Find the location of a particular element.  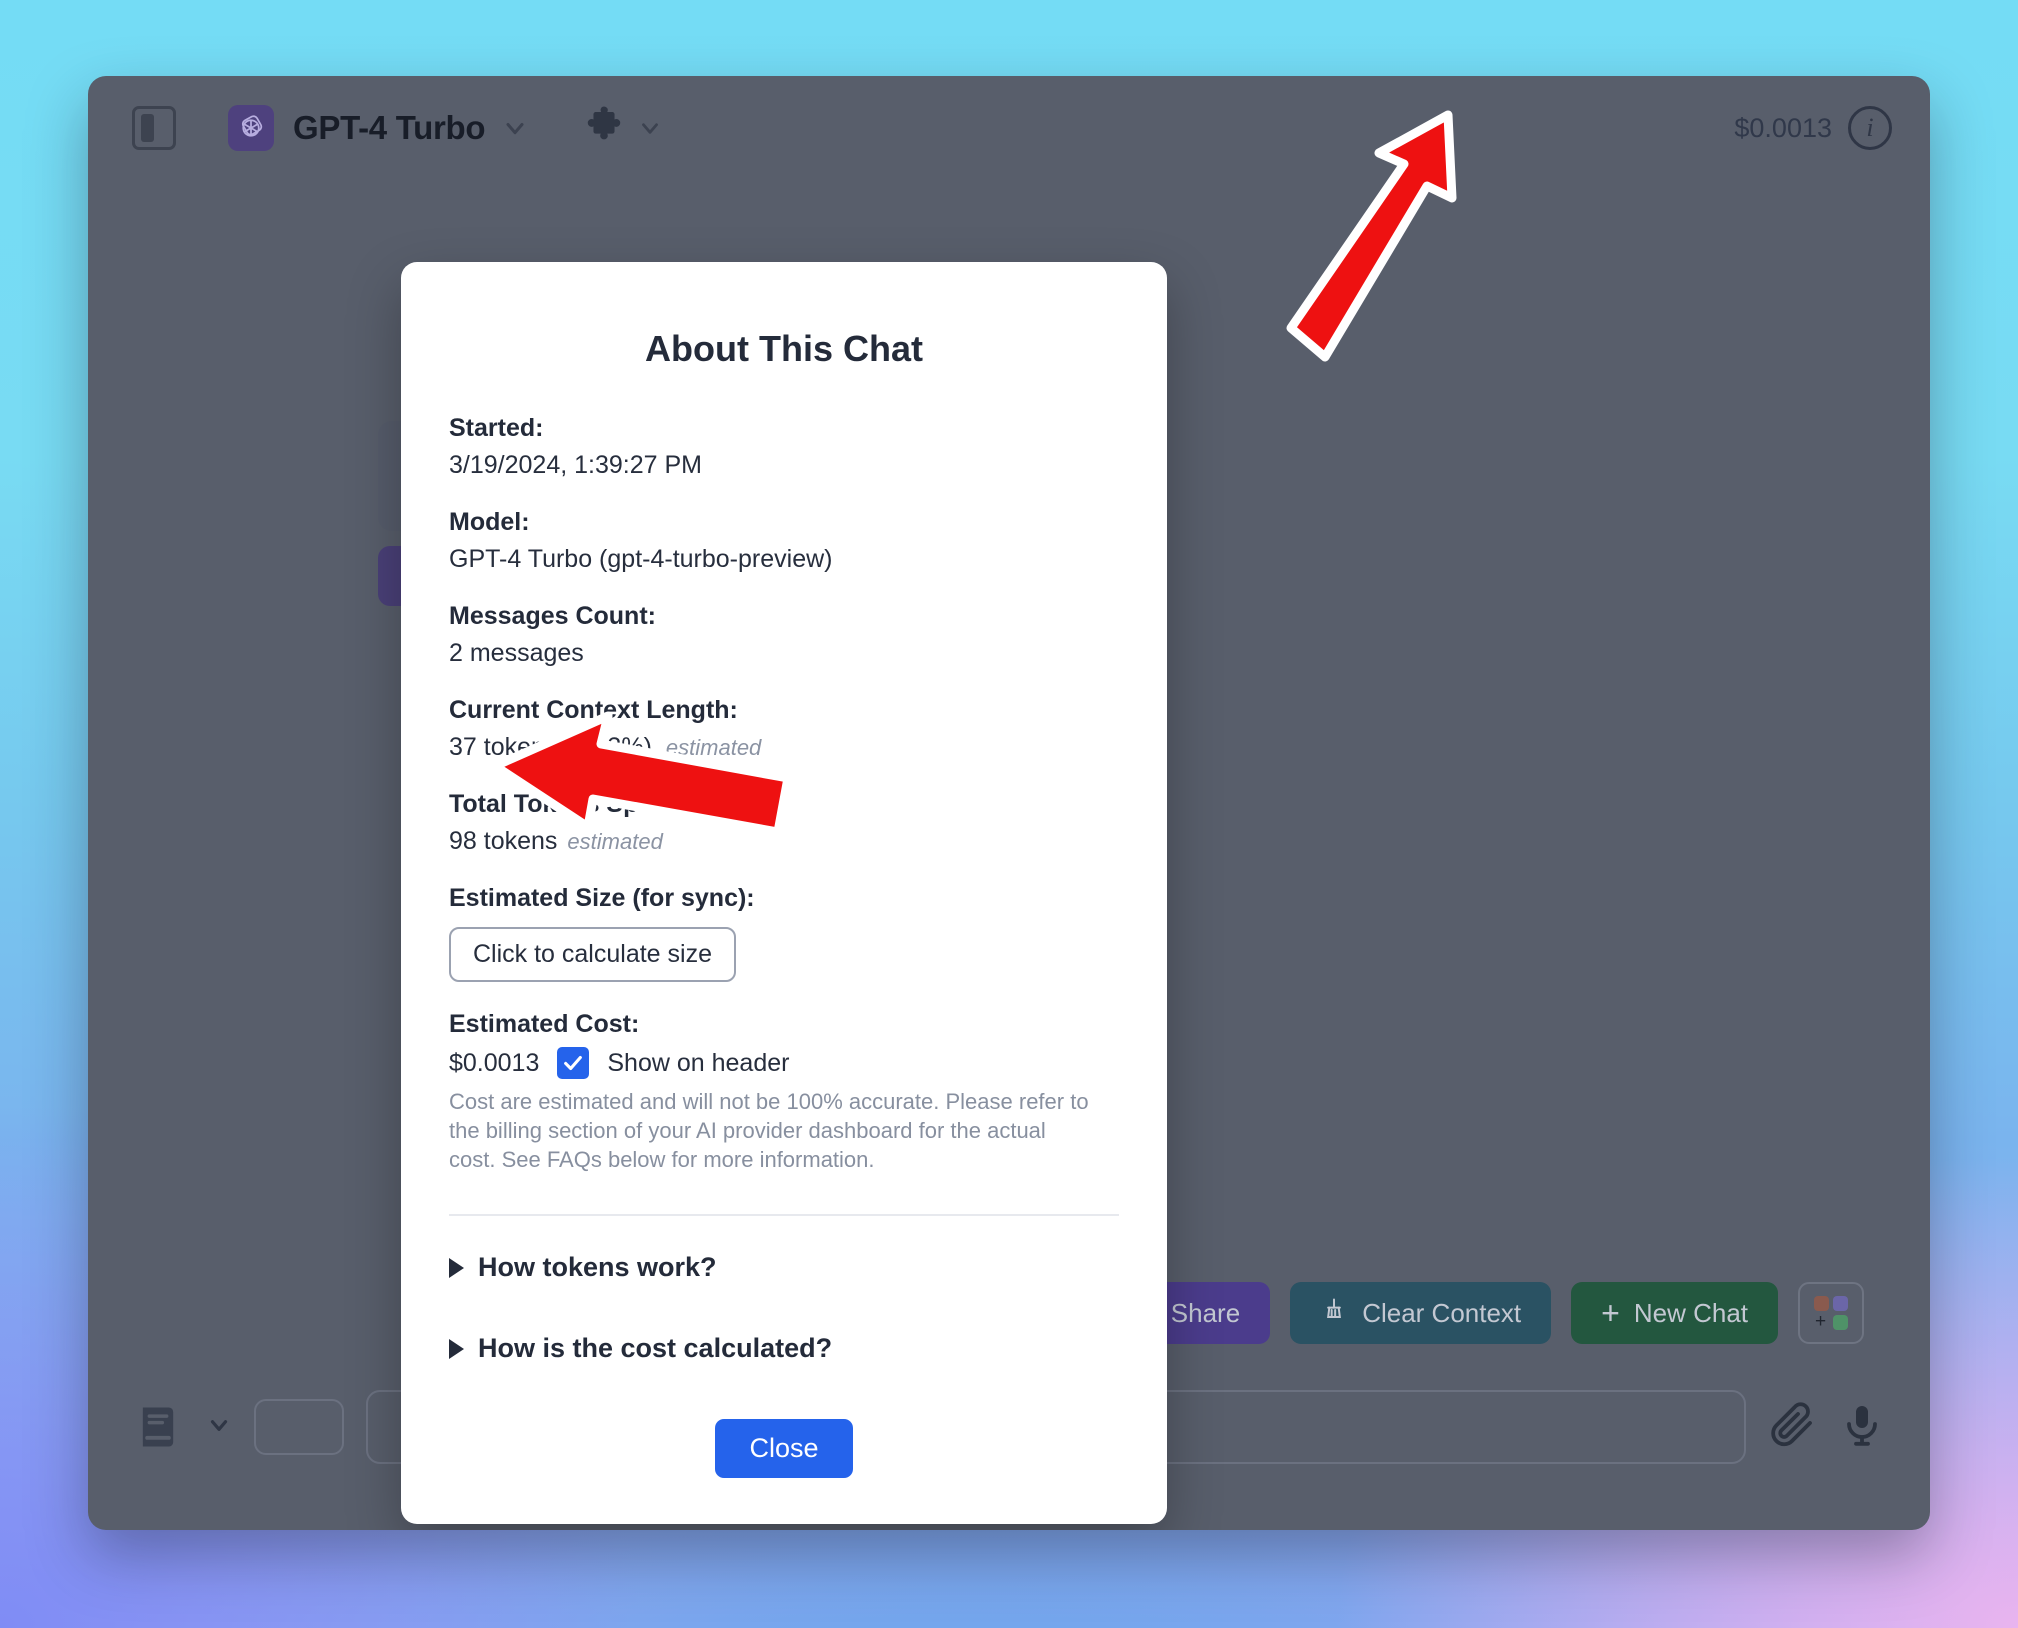

field-value-row: 37 tokens (0.03%) estimated is located at coordinates (784, 747).